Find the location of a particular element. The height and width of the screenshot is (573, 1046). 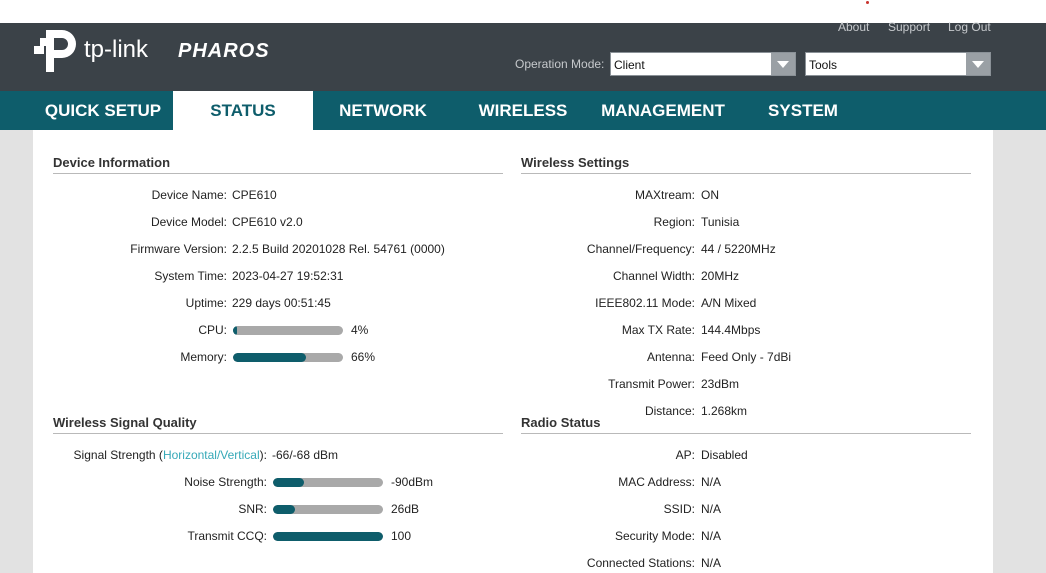

row-value: 2.2.5 Build 20201028 Rel. 54761 (0000) is located at coordinates (338, 249).